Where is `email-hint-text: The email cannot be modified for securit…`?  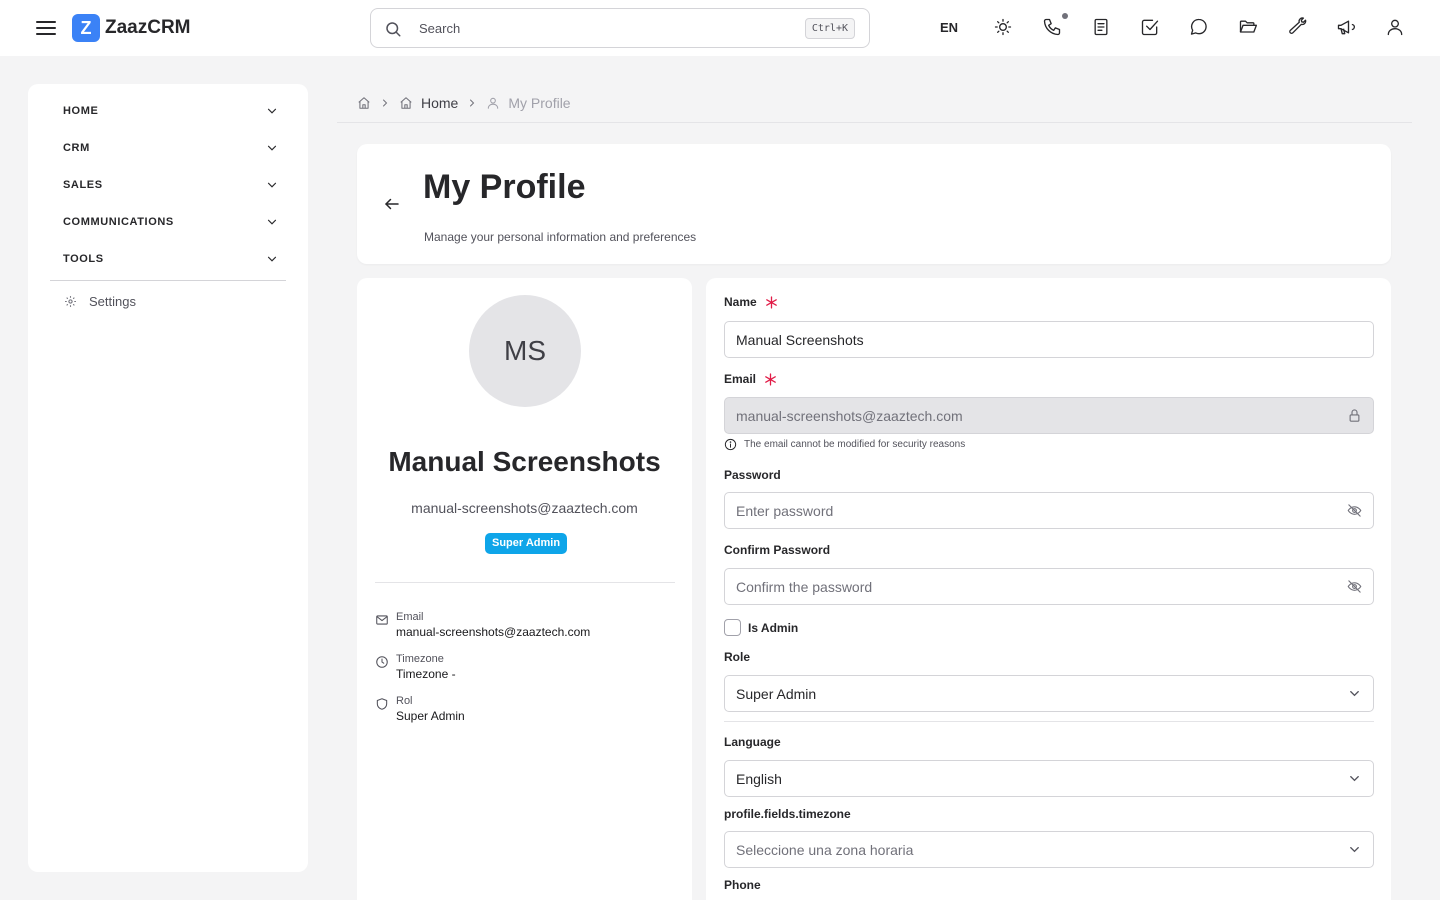 email-hint-text: The email cannot be modified for securit… is located at coordinates (855, 444).